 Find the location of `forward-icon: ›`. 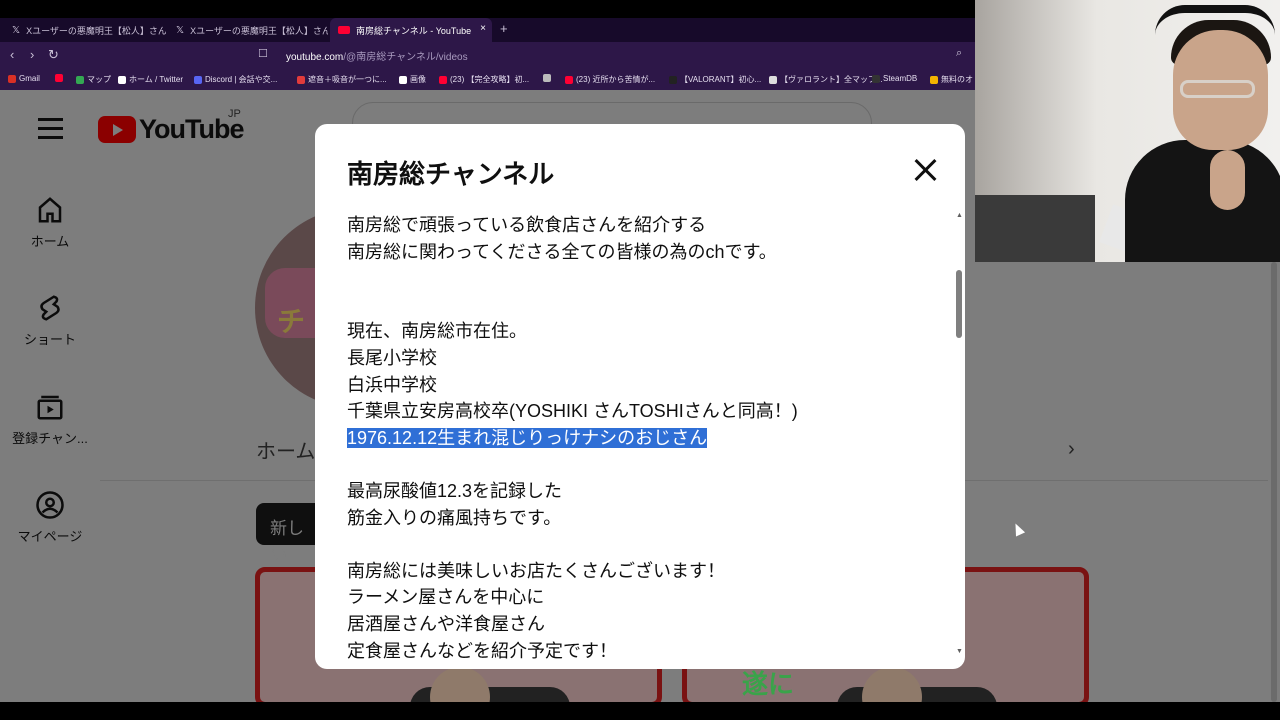

forward-icon: › is located at coordinates (32, 54).